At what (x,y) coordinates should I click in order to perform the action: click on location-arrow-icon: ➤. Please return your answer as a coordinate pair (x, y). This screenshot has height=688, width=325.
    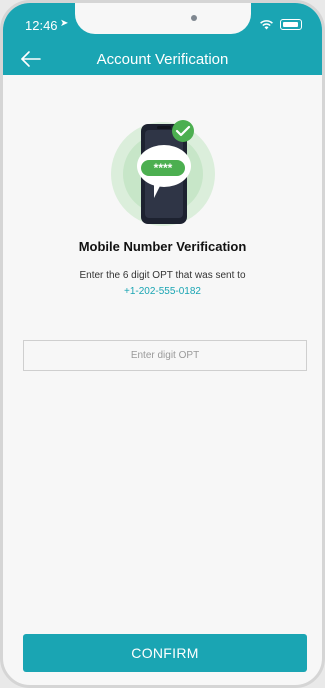
    Looking at the image, I should click on (64, 23).